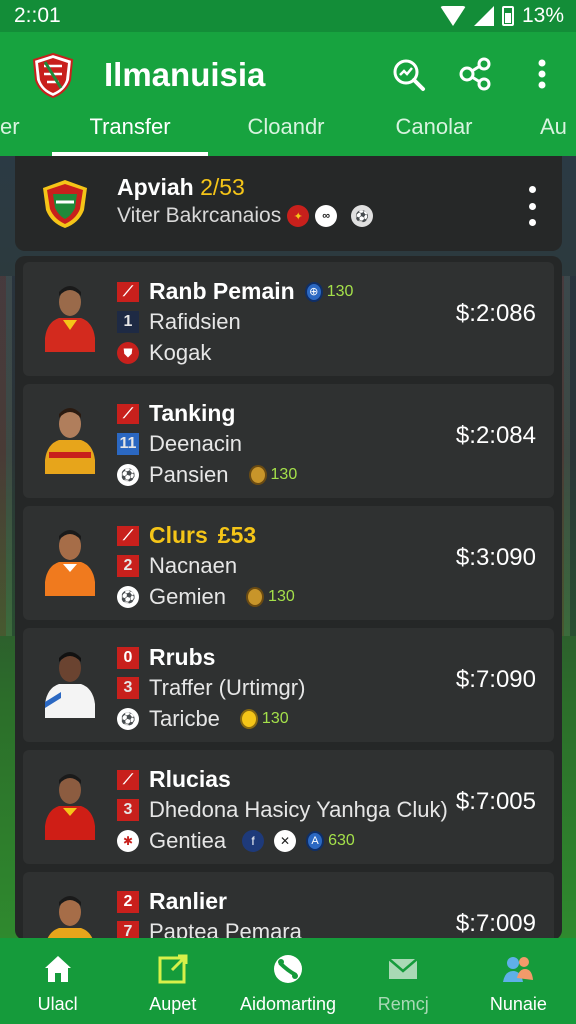 This screenshot has width=576, height=1024. I want to click on player-price: $:7:009, so click(495, 923).